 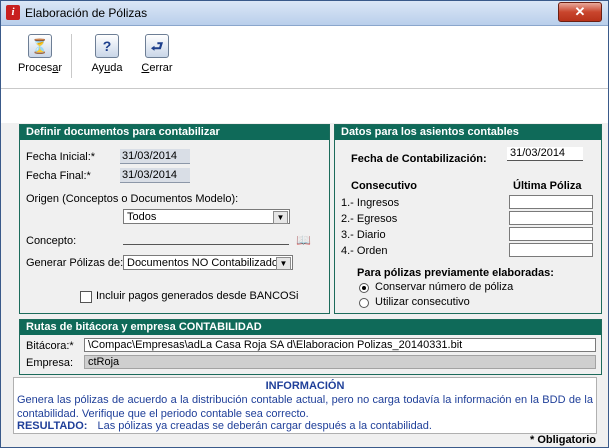 What do you see at coordinates (174, 132) in the screenshot?
I see `left-panel-header: Definir documentos para contabilizar` at bounding box center [174, 132].